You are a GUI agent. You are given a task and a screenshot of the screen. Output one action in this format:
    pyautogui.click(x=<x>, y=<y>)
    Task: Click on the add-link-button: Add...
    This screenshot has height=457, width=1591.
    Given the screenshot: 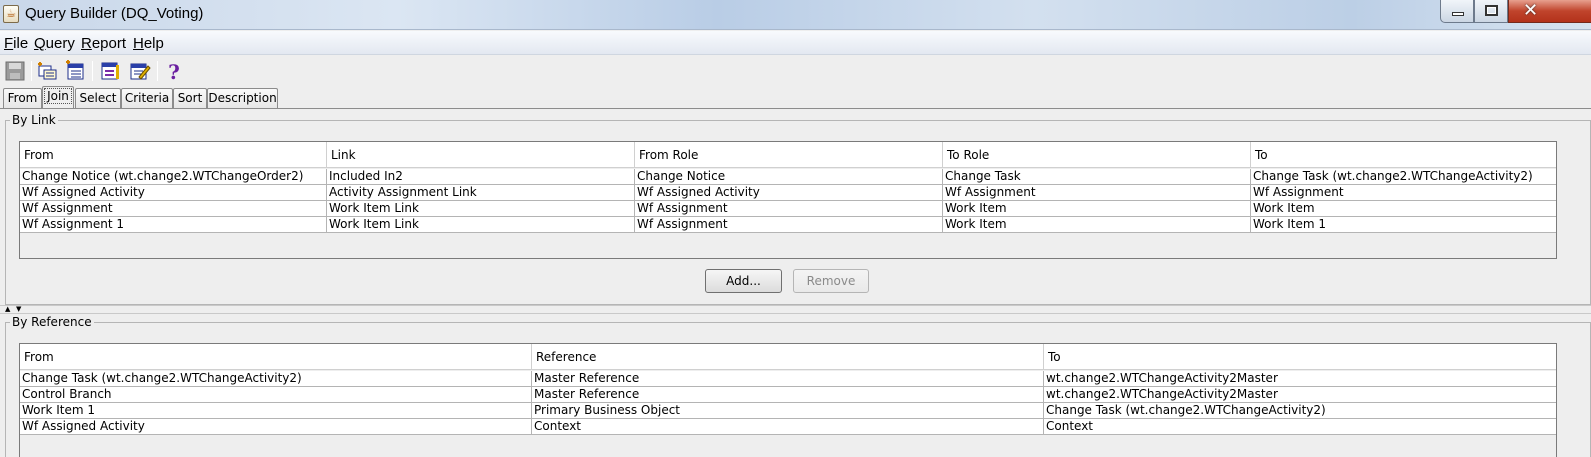 What is the action you would take?
    pyautogui.click(x=743, y=281)
    